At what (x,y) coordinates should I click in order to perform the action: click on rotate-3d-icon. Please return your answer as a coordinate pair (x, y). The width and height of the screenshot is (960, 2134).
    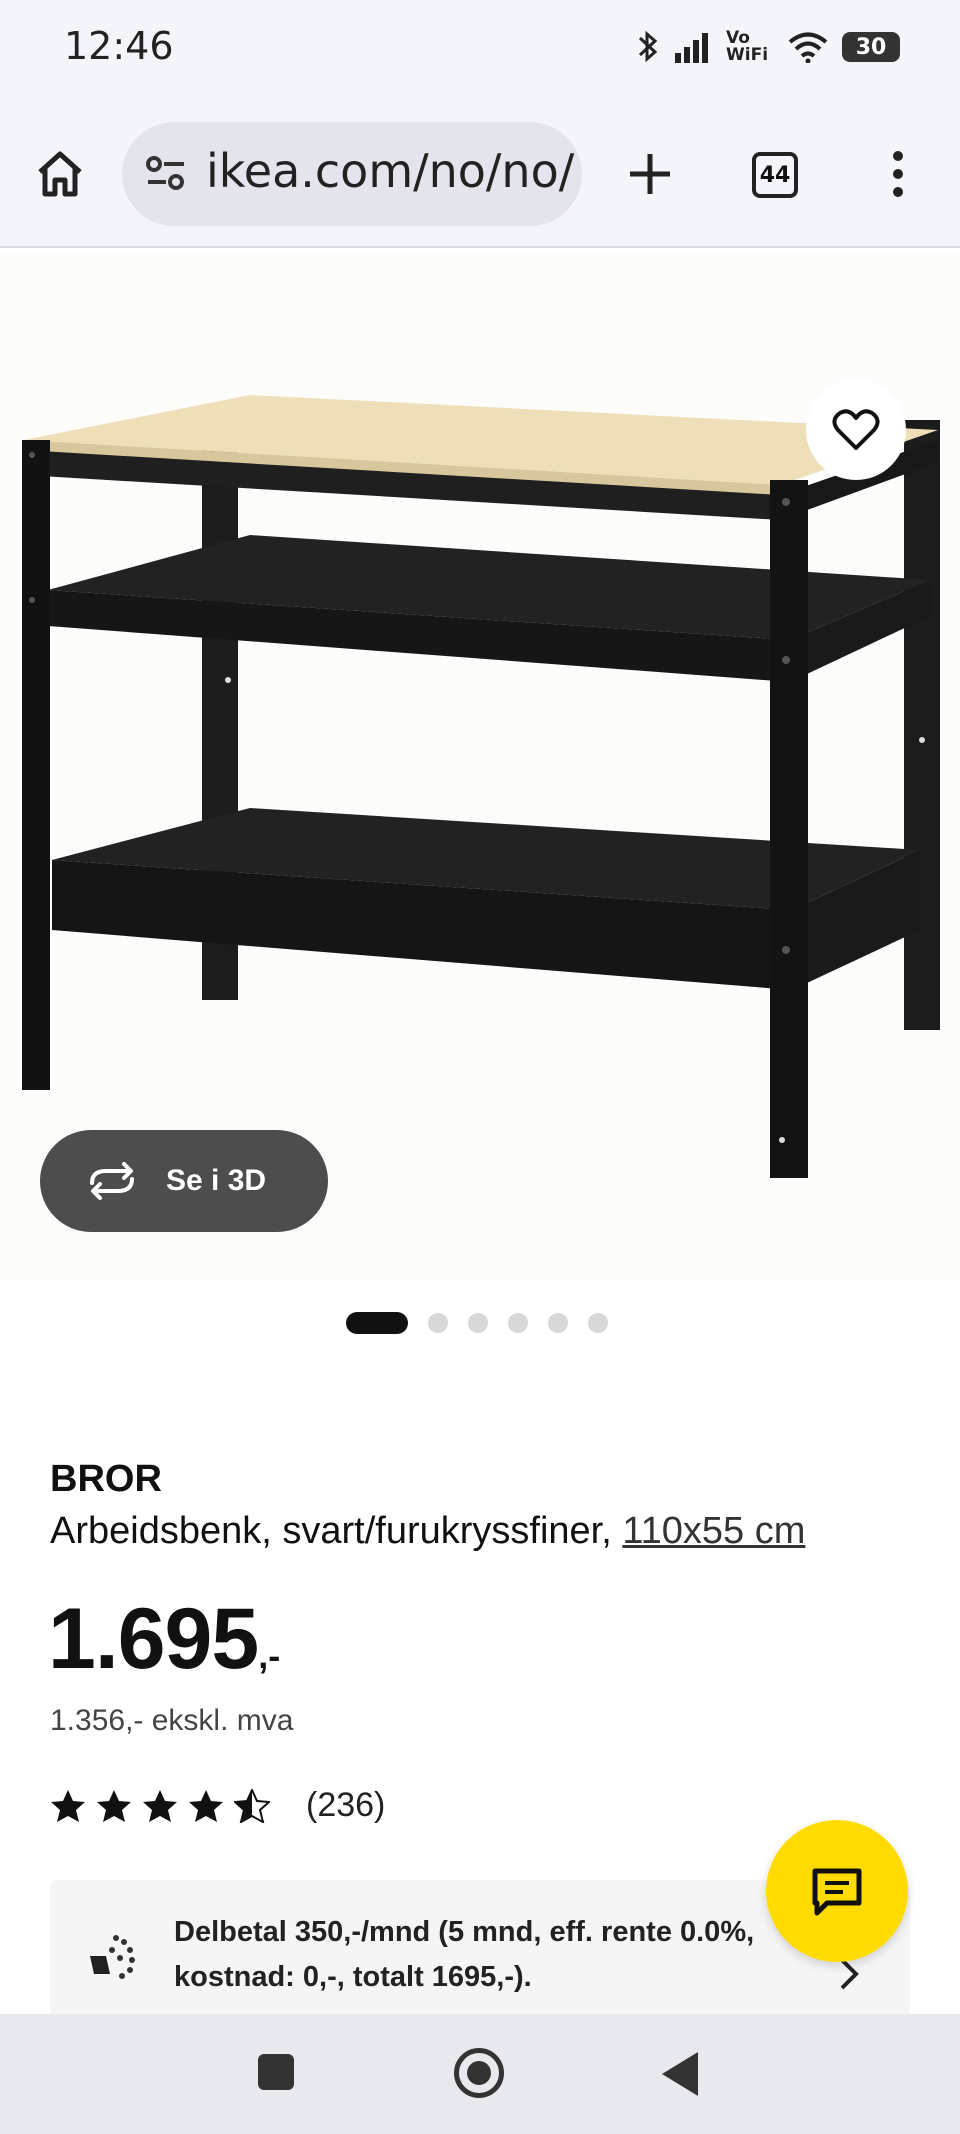
    Looking at the image, I should click on (112, 1181).